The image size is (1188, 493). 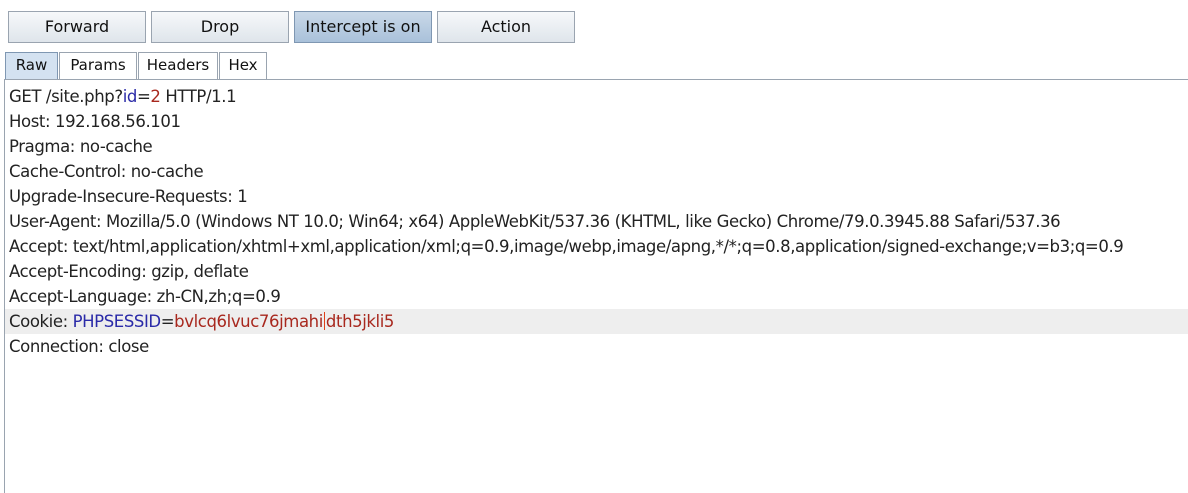 What do you see at coordinates (13, 3) in the screenshot?
I see `partial-icon` at bounding box center [13, 3].